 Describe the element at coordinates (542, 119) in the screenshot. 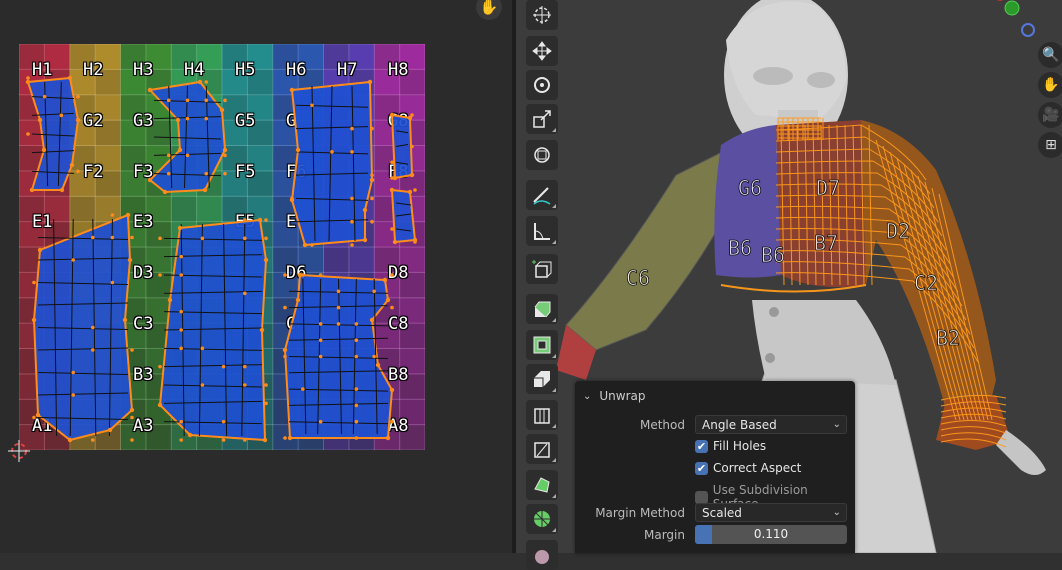

I see `scale-tool-button` at that location.